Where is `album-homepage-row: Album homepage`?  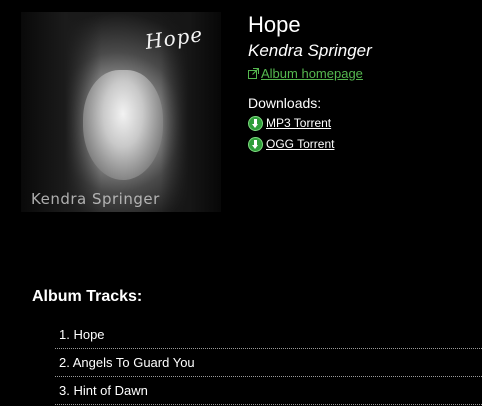
album-homepage-row: Album homepage is located at coordinates (363, 73).